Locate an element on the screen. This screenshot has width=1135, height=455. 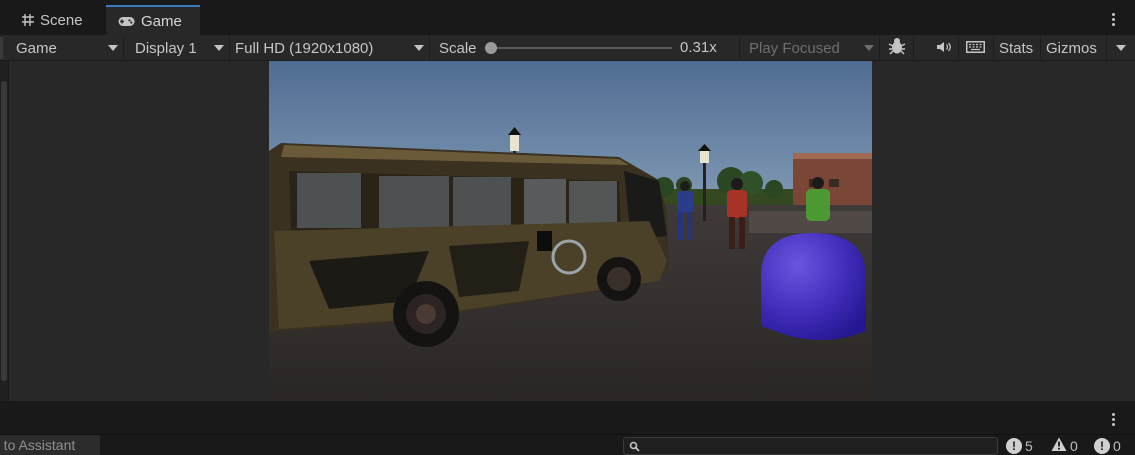
tab-game: Game is located at coordinates (153, 20).